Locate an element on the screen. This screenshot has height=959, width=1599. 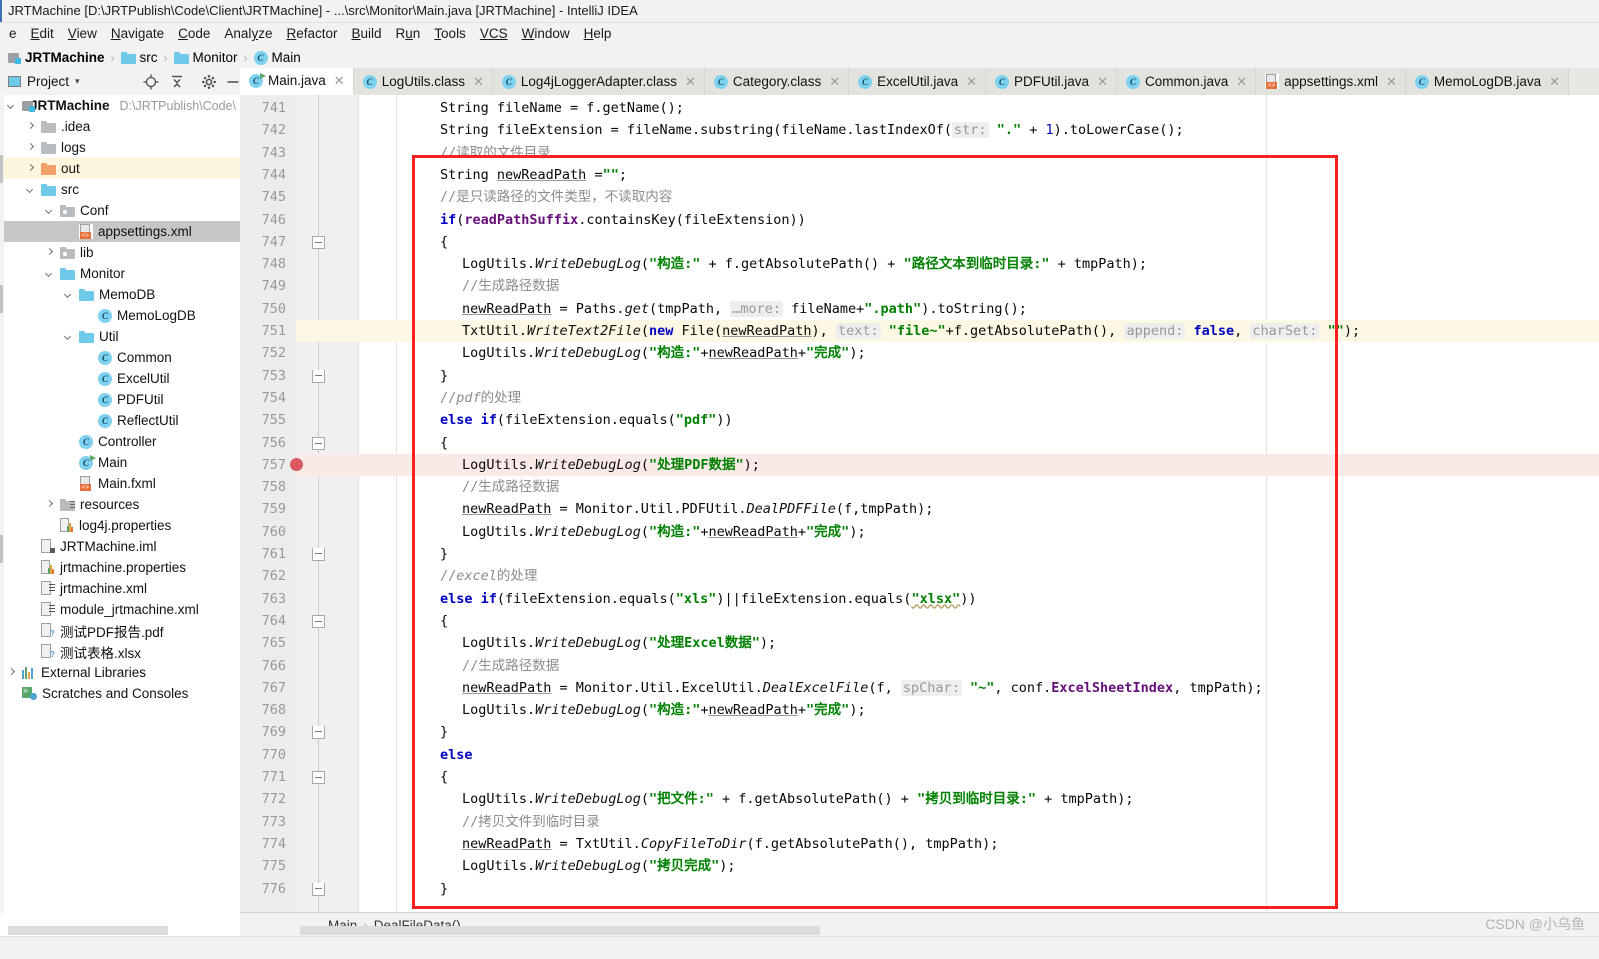
code-line-757: 757 LogUtils.WriteDebugLog("处理PDF数据"); is located at coordinates (919, 465).